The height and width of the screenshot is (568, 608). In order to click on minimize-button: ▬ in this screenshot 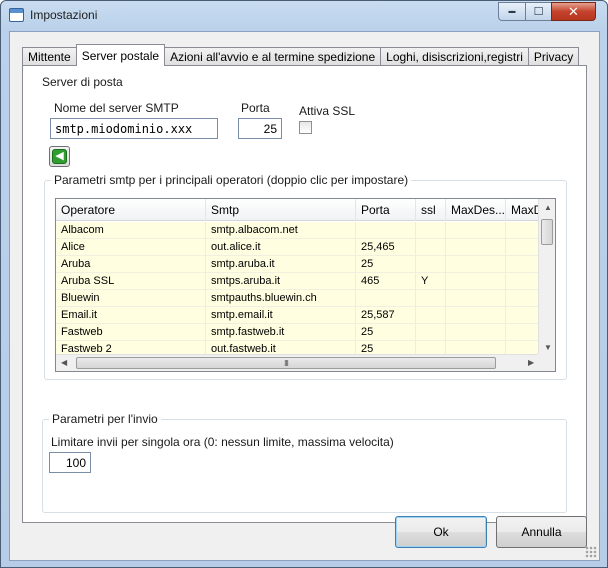, I will do `click(511, 11)`.